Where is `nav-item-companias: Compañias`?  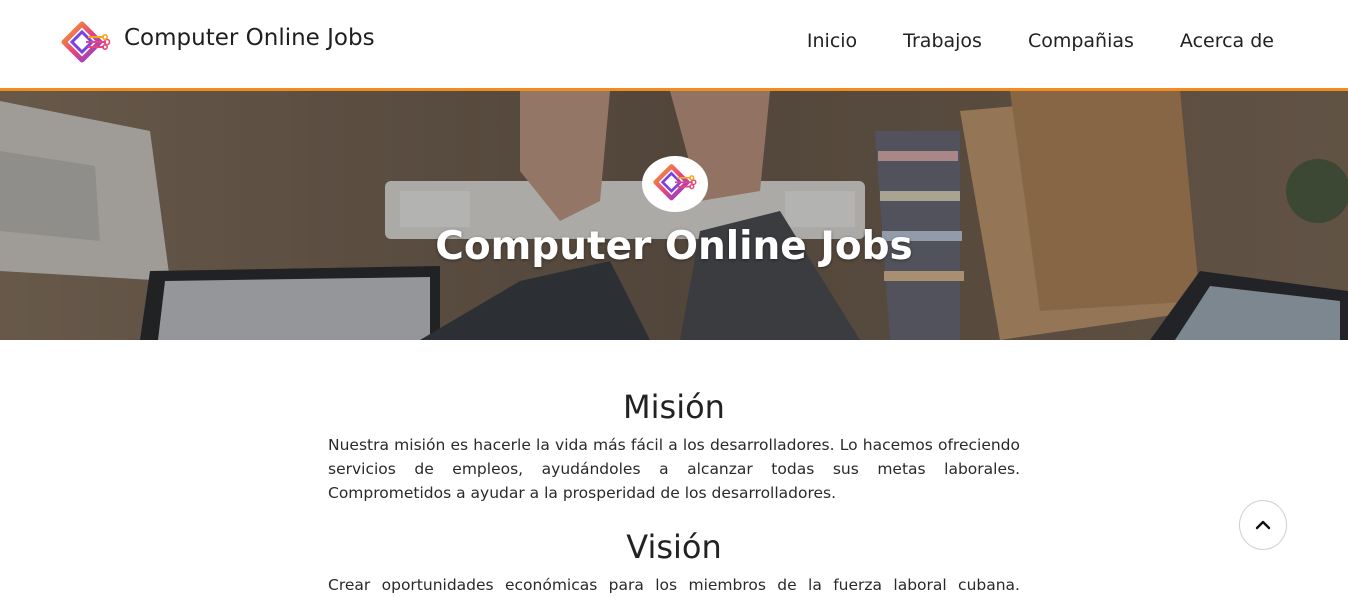
nav-item-companias: Compañias is located at coordinates (1081, 41).